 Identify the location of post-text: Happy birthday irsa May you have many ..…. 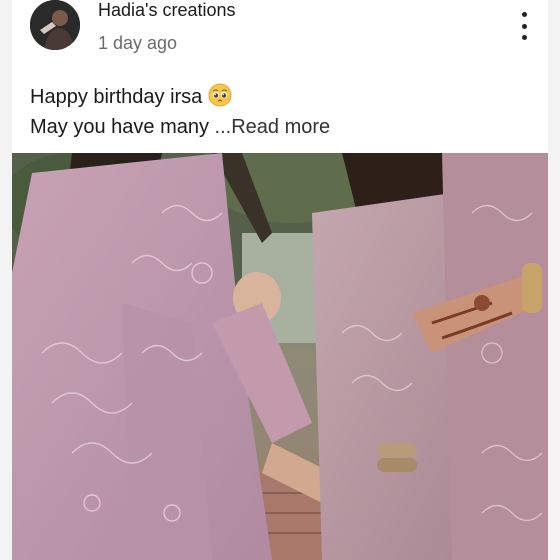
(280, 112).